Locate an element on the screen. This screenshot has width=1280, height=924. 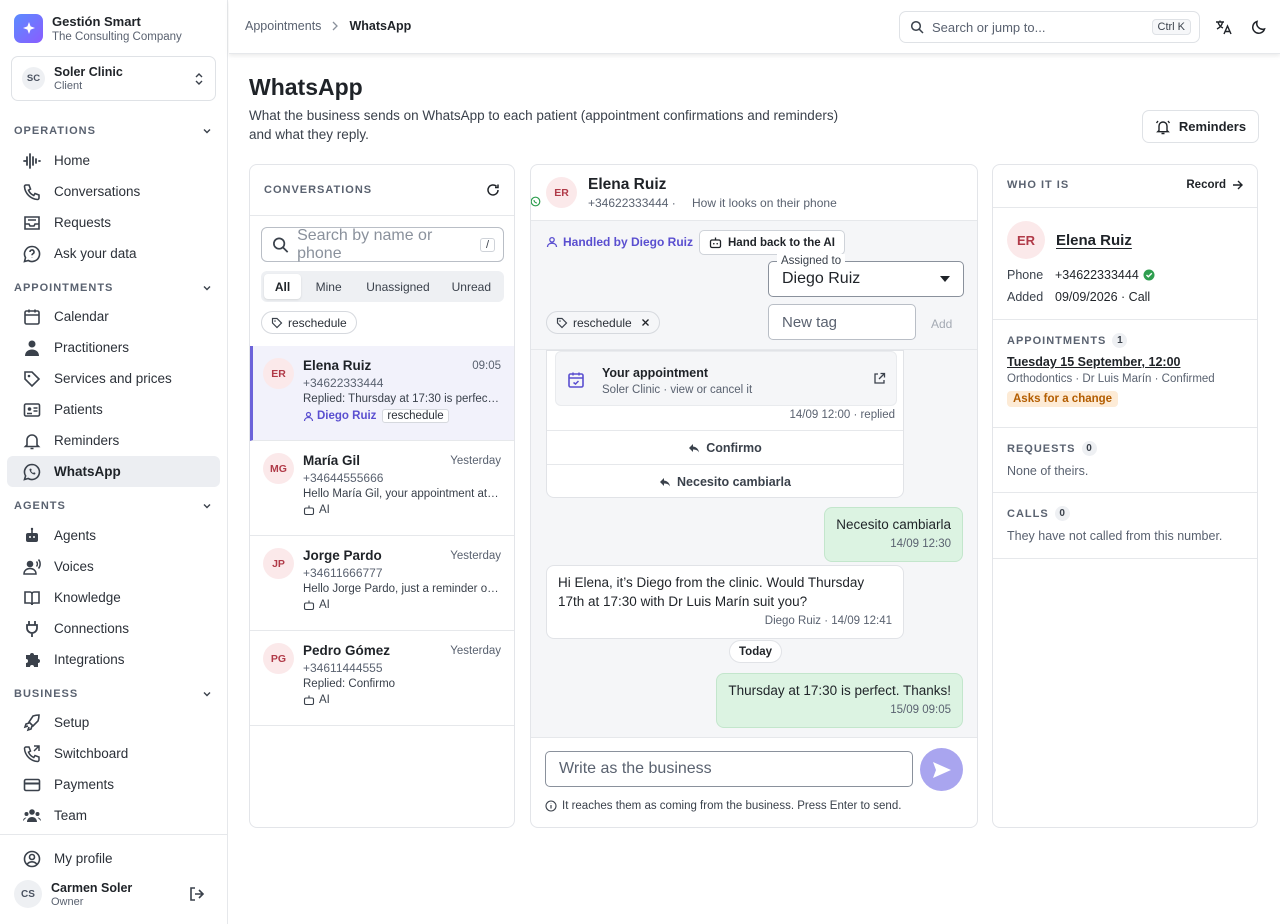
bell-icon is located at coordinates (32, 441).